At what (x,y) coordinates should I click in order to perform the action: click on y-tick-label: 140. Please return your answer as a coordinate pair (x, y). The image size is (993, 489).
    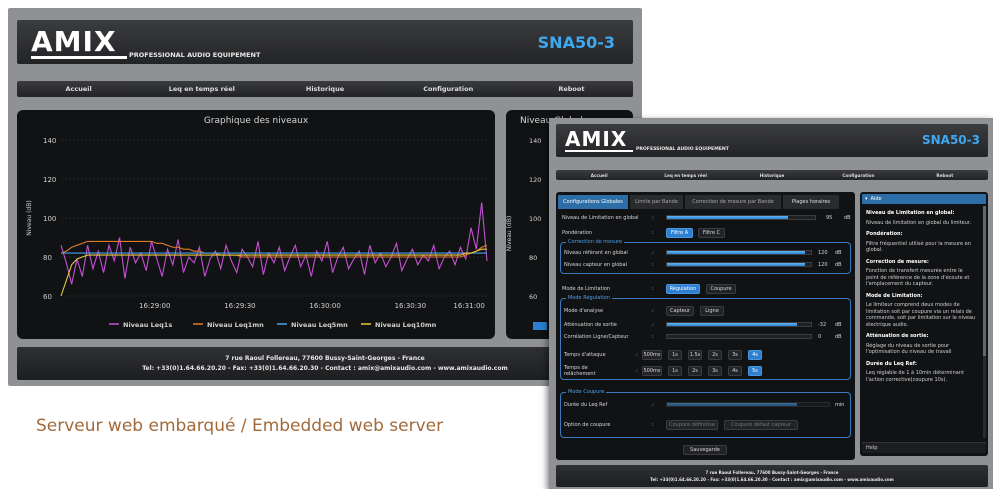
    Looking at the image, I should click on (49, 141).